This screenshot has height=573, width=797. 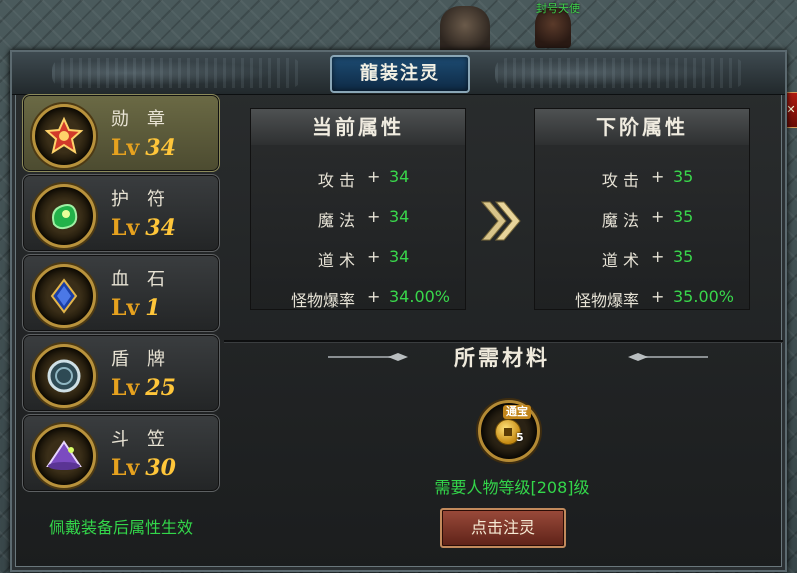 I want to click on equip-item-medal: 勋章 Lv 34, so click(x=121, y=133).